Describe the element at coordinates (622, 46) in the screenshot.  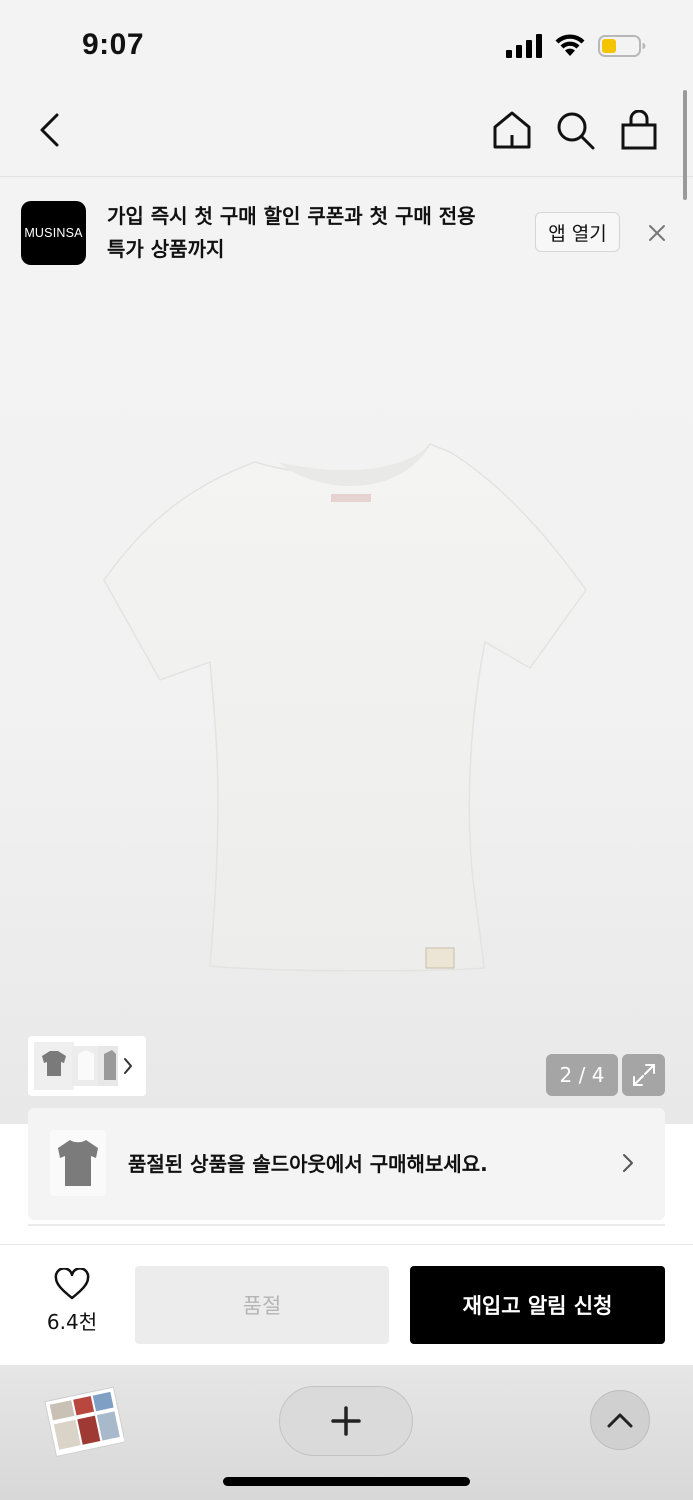
I see `battery-icon` at that location.